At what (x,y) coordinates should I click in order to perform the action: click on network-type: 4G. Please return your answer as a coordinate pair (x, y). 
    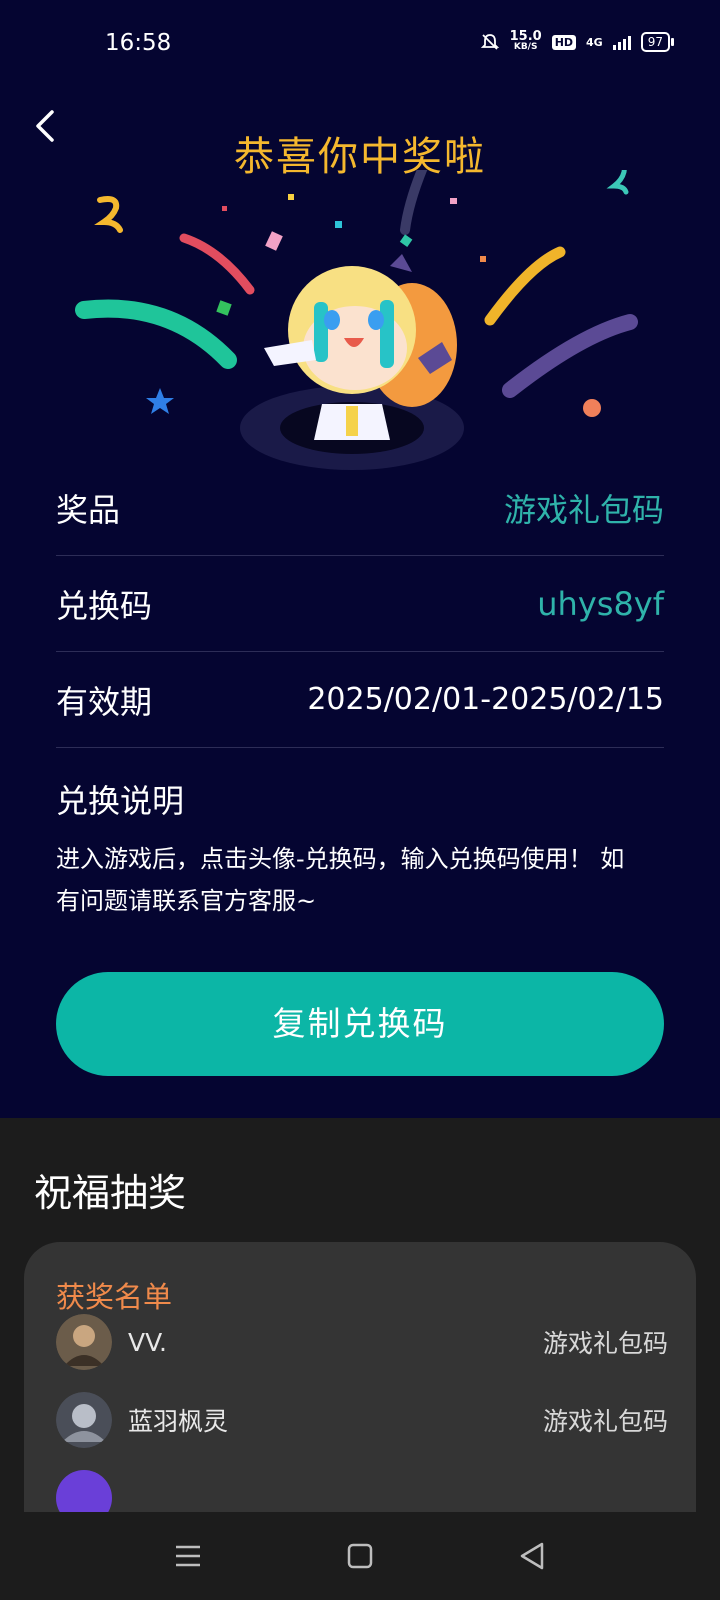
    Looking at the image, I should click on (594, 42).